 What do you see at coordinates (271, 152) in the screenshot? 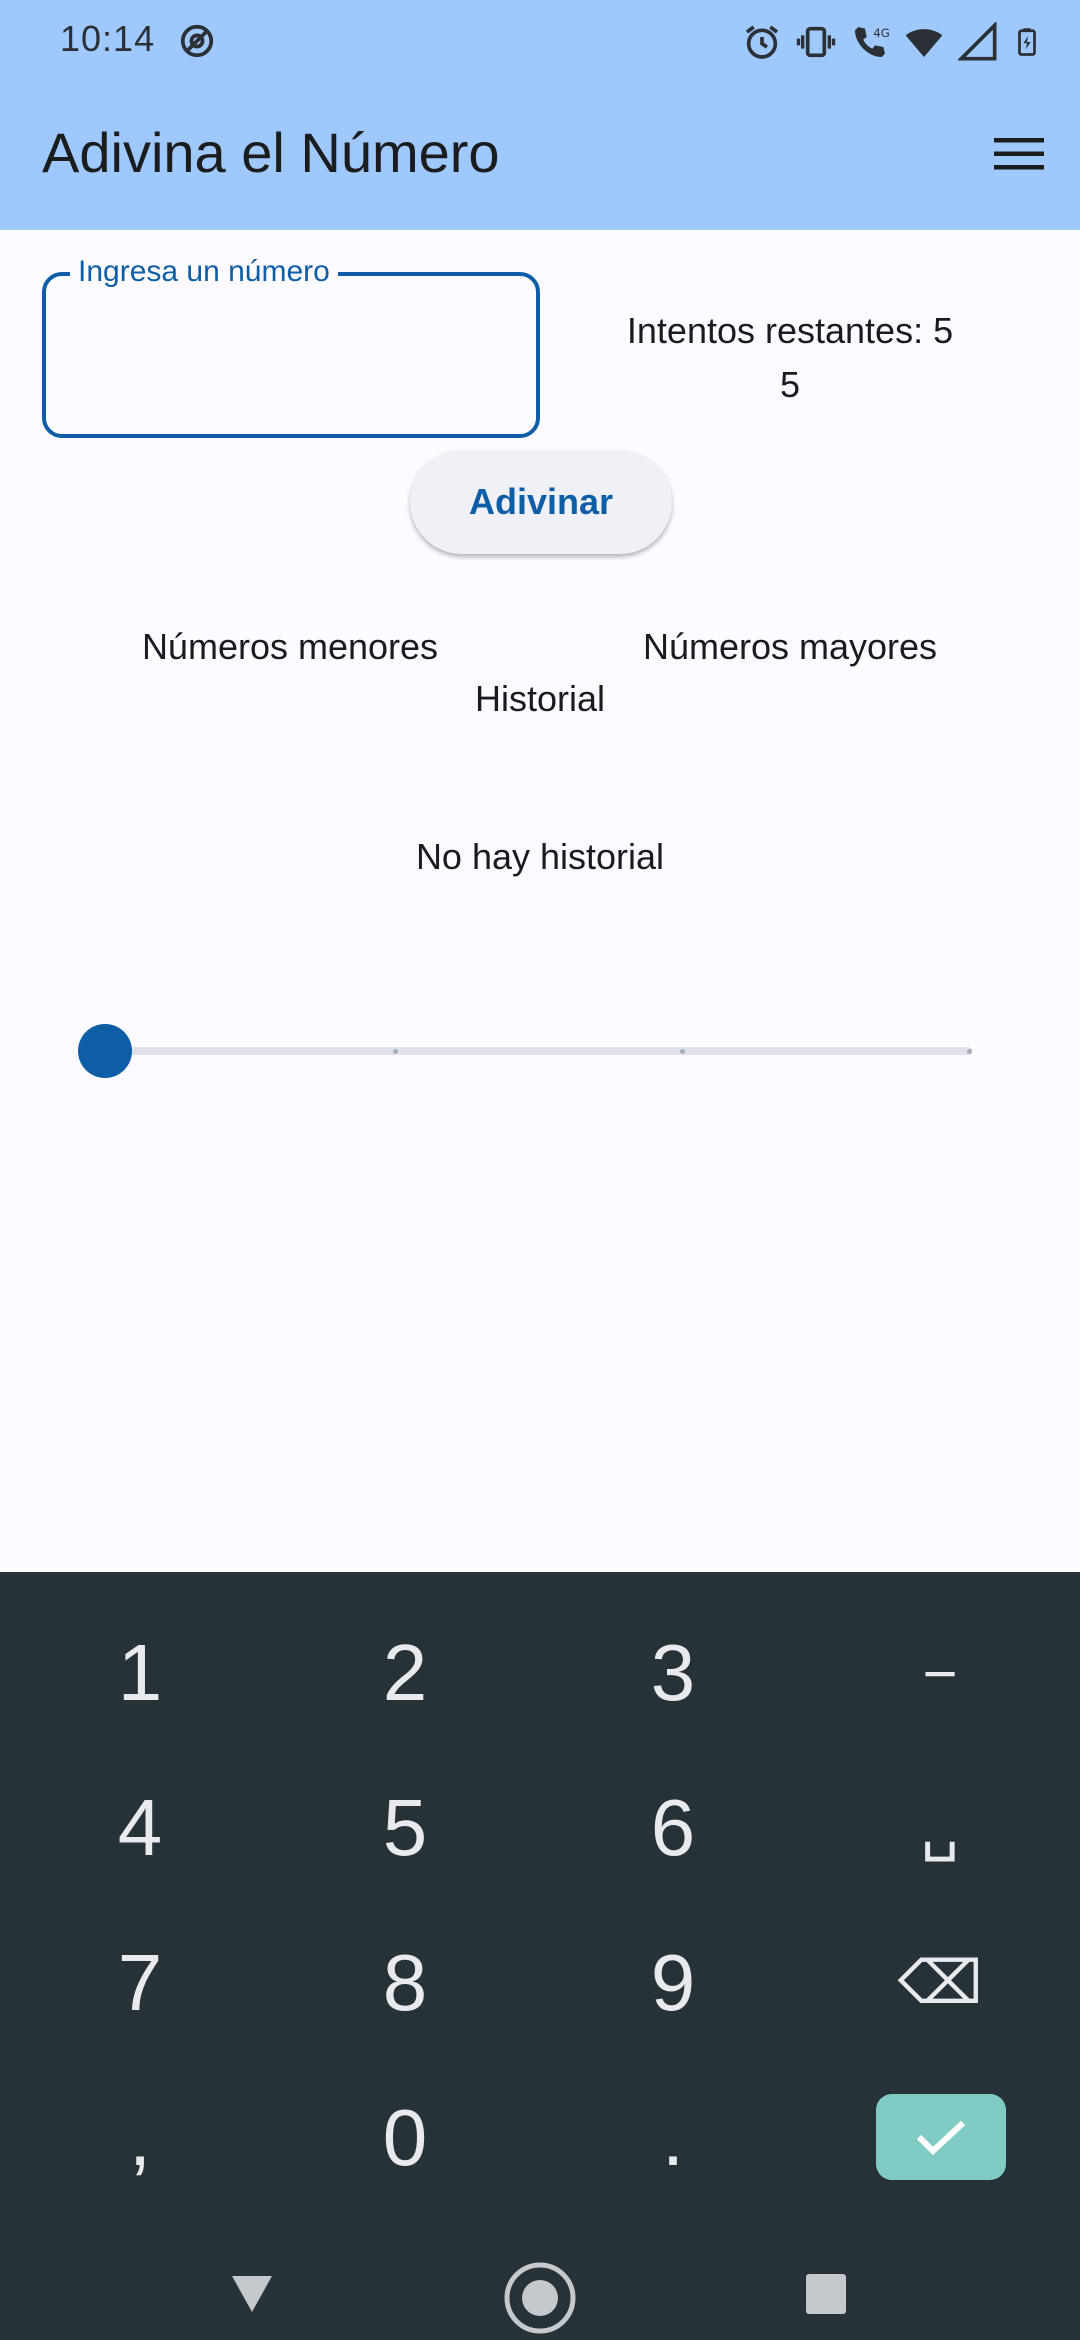
I see `app-title: Adivina el Número` at bounding box center [271, 152].